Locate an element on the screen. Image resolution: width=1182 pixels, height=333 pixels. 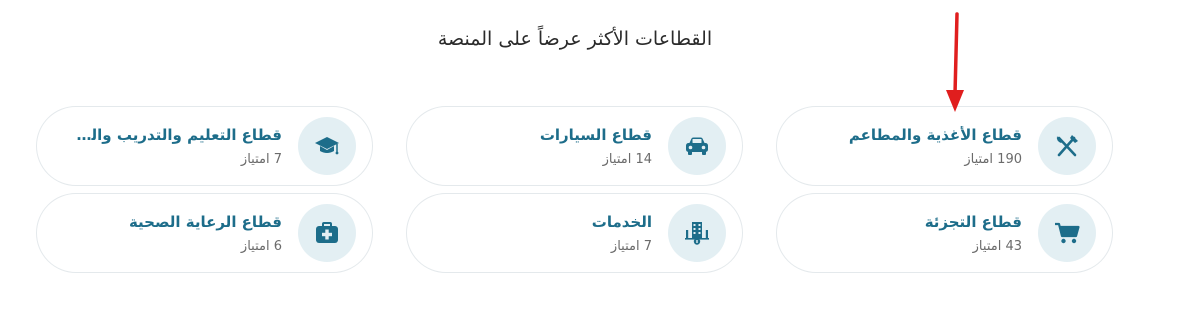
sector-card-healthcare: قطاع الرعاية الصحية 6 امتياز is located at coordinates (204, 233).